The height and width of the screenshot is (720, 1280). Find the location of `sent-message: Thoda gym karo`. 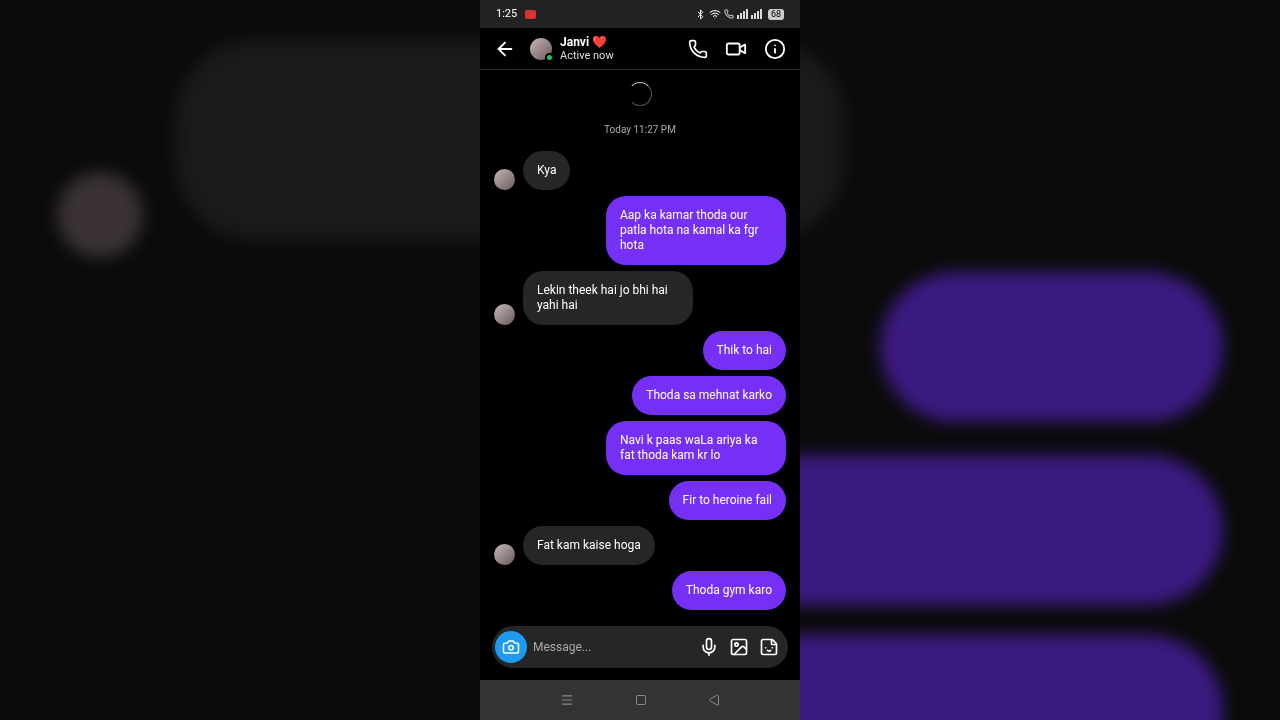

sent-message: Thoda gym karo is located at coordinates (728, 590).